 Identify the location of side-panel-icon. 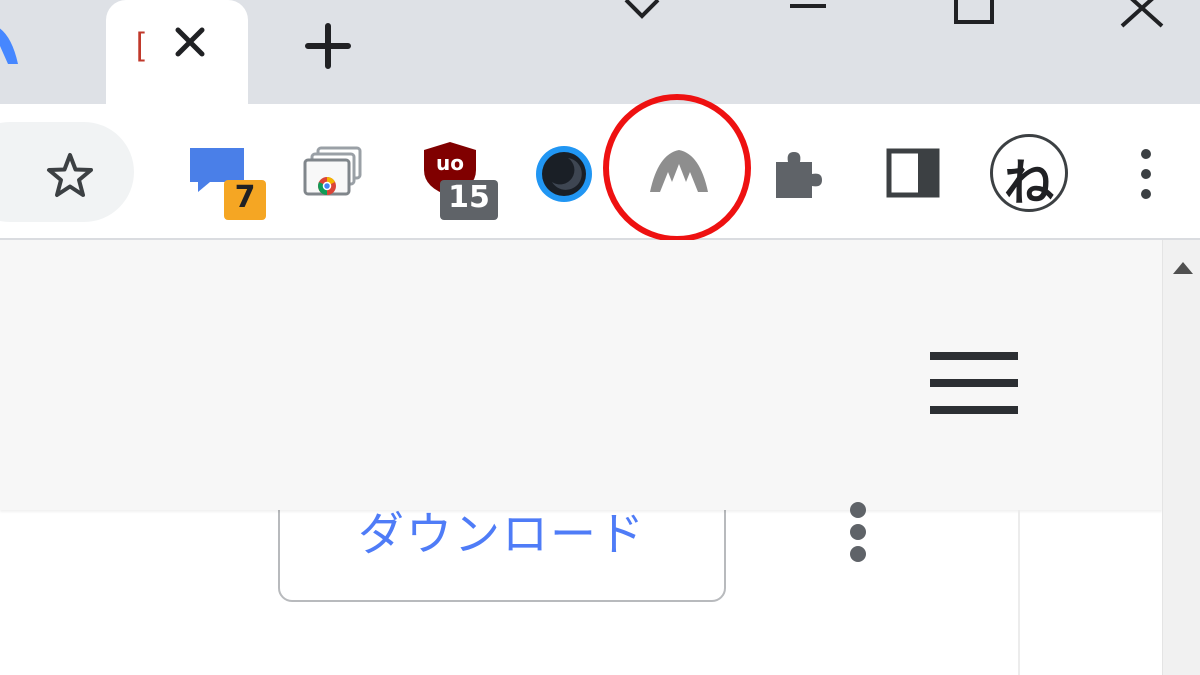
(913, 173).